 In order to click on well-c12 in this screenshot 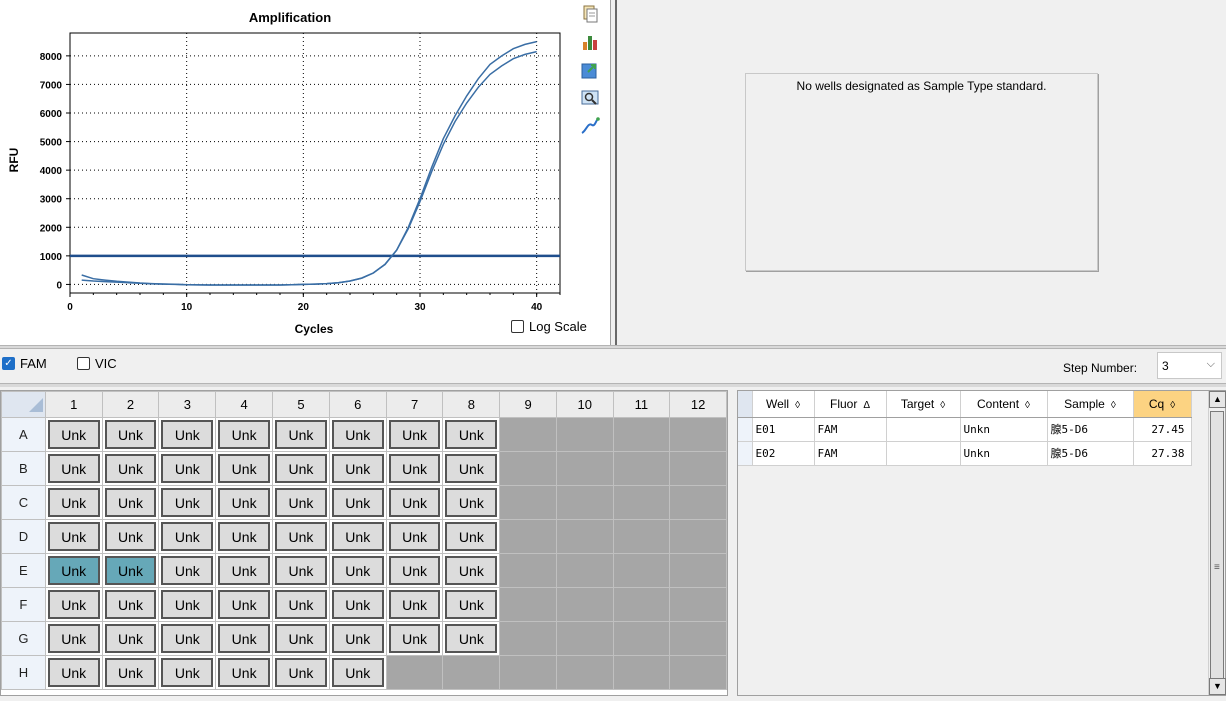, I will do `click(698, 502)`.